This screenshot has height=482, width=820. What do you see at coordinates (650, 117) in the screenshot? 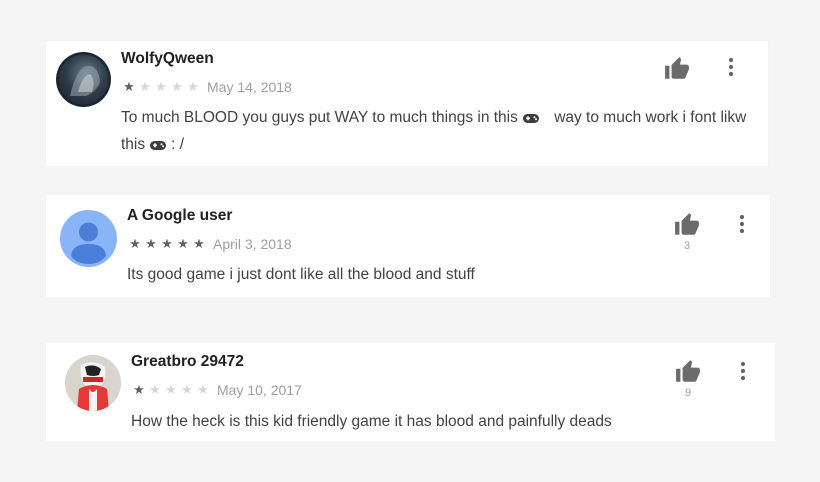
I see `review-text-part: way to much work i font likw` at bounding box center [650, 117].